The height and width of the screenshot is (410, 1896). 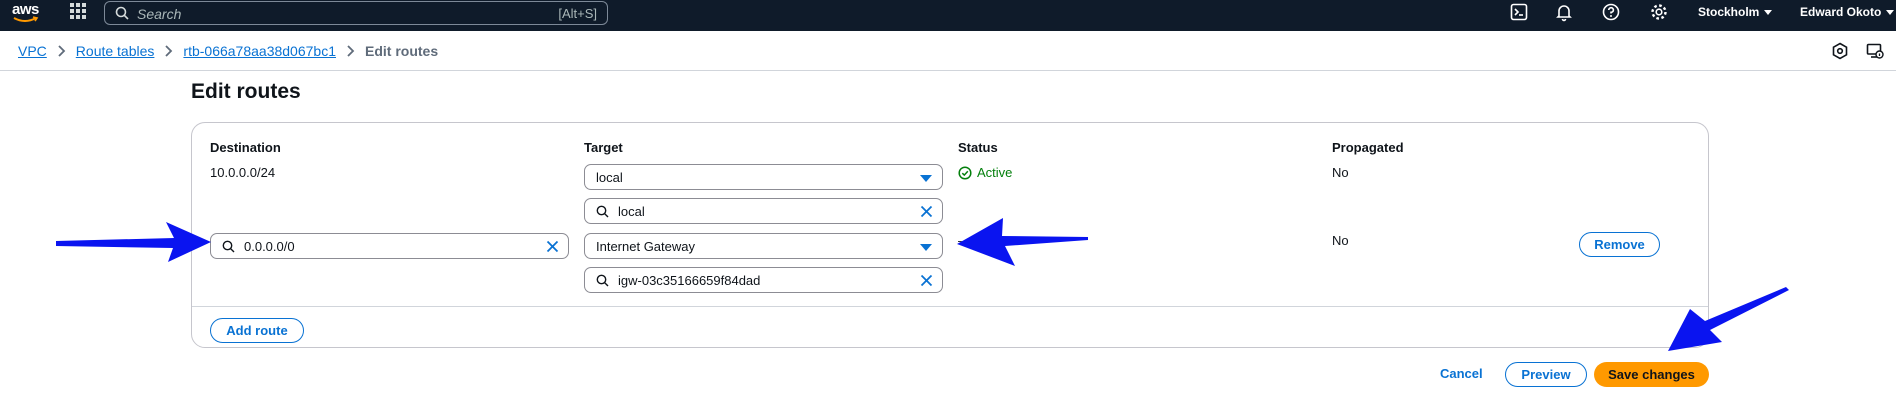 What do you see at coordinates (243, 172) in the screenshot?
I see `route-destination: 10.0.0.0/24` at bounding box center [243, 172].